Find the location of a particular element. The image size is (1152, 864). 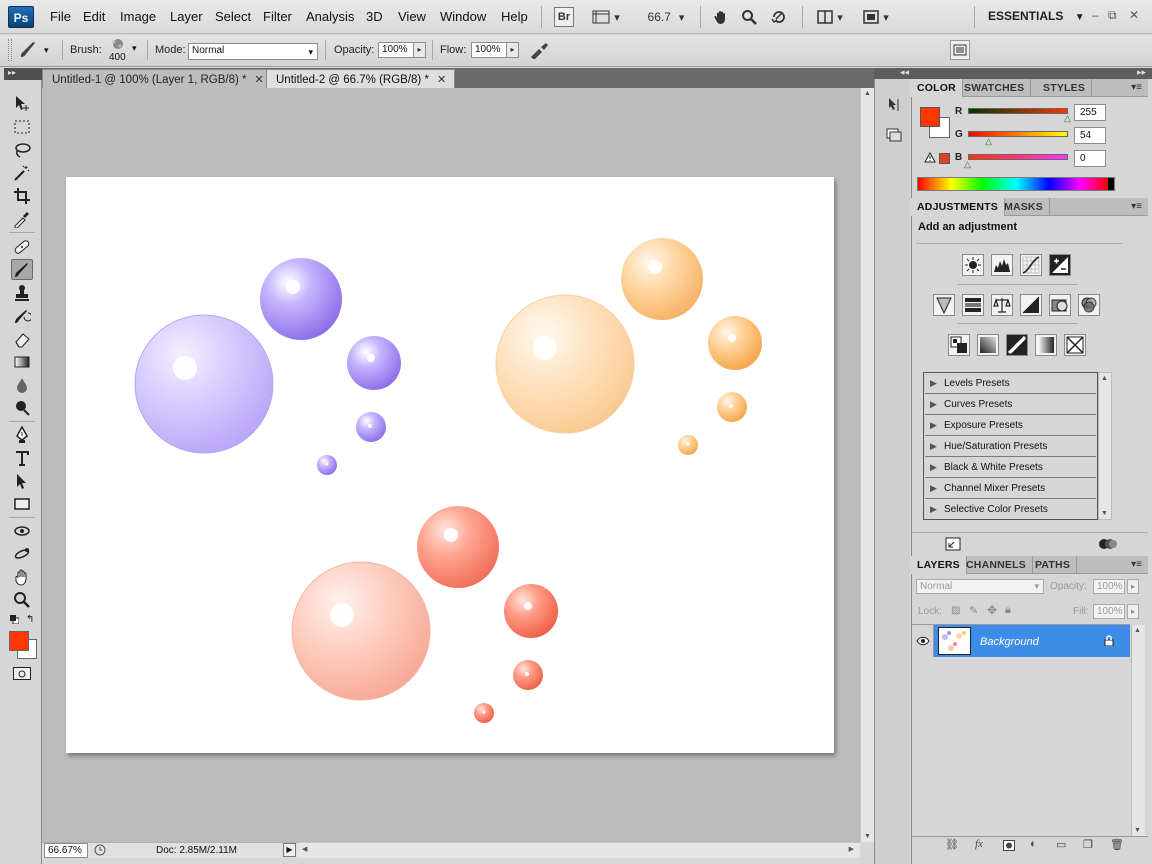

dodge-tool is located at coordinates (22, 407).